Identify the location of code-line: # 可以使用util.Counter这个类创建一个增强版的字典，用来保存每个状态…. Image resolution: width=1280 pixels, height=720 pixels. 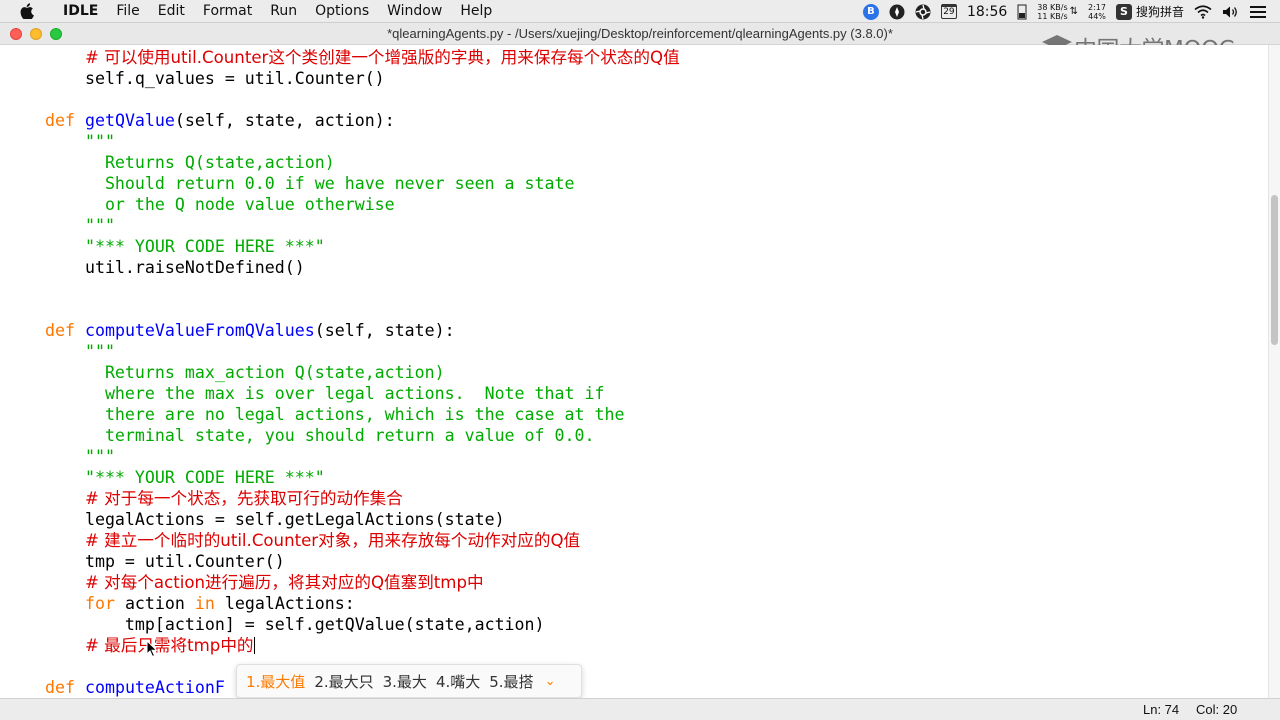
(362, 57).